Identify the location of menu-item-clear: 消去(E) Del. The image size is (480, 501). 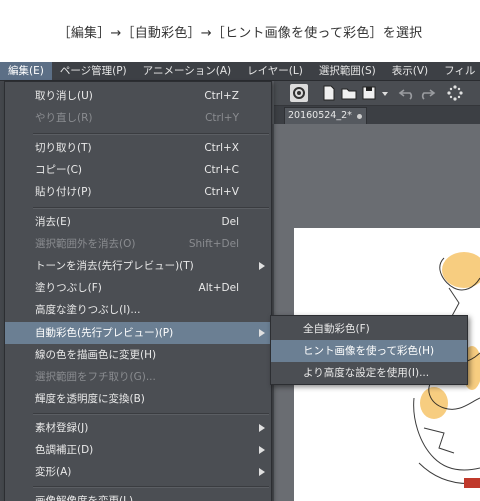
(138, 222).